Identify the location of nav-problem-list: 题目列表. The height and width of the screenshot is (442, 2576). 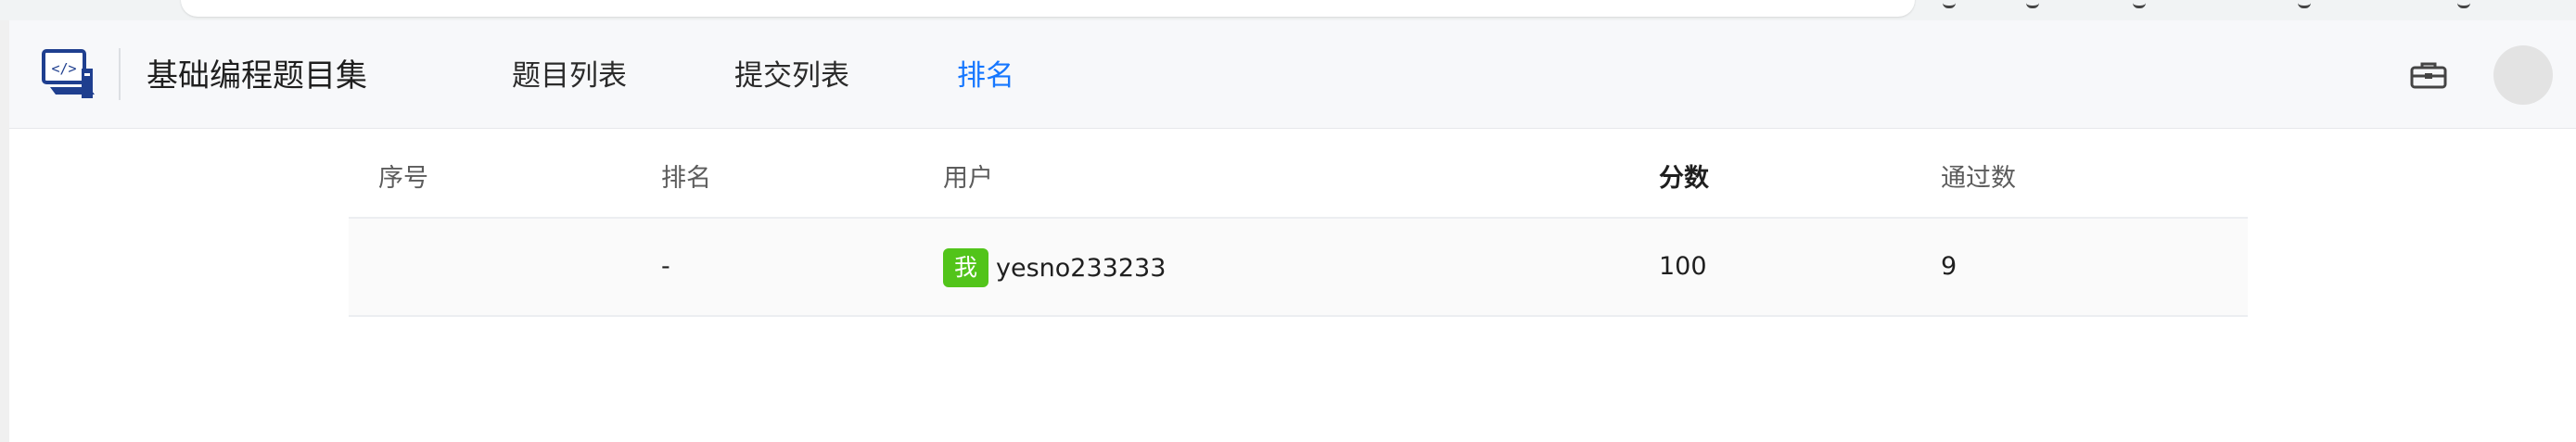
(569, 76).